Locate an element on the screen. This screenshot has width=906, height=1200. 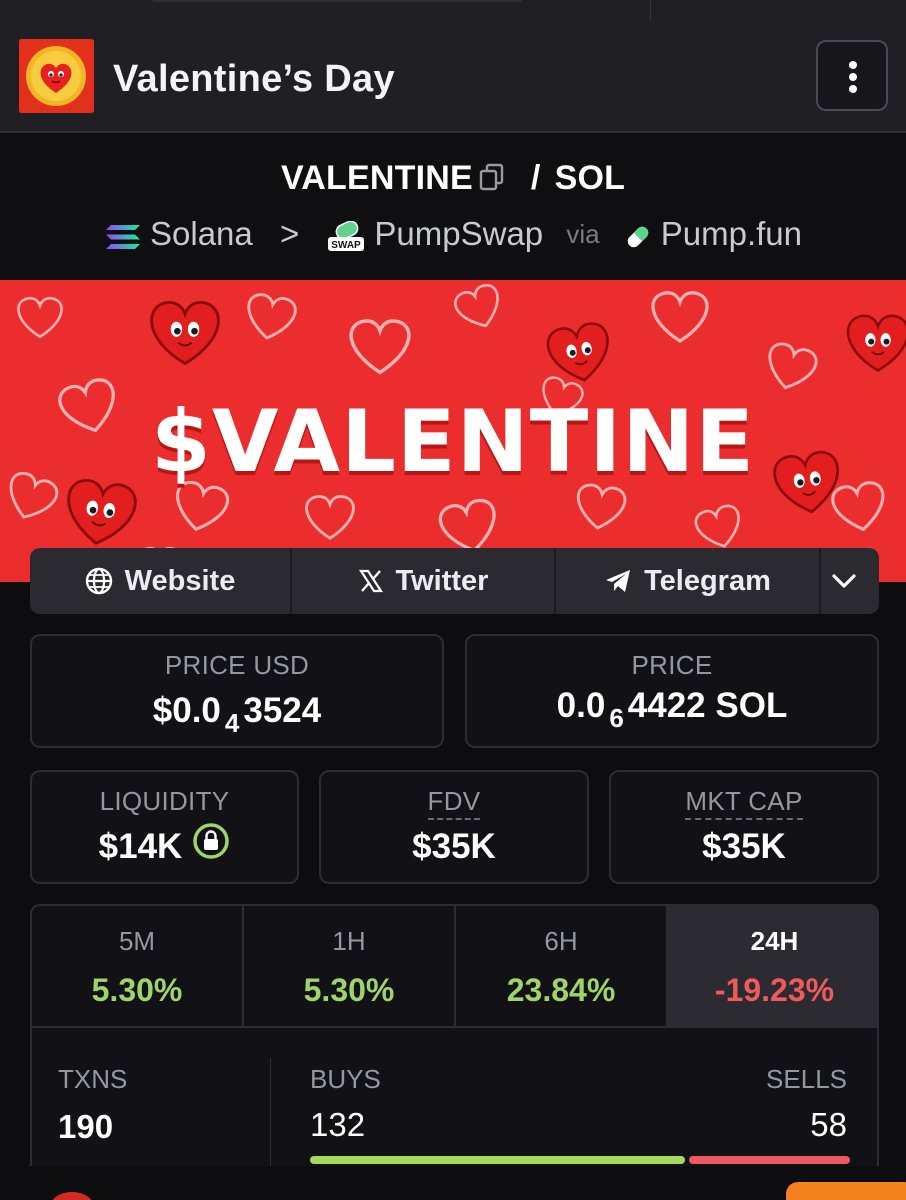
telegram-link: Telegram is located at coordinates (688, 581).